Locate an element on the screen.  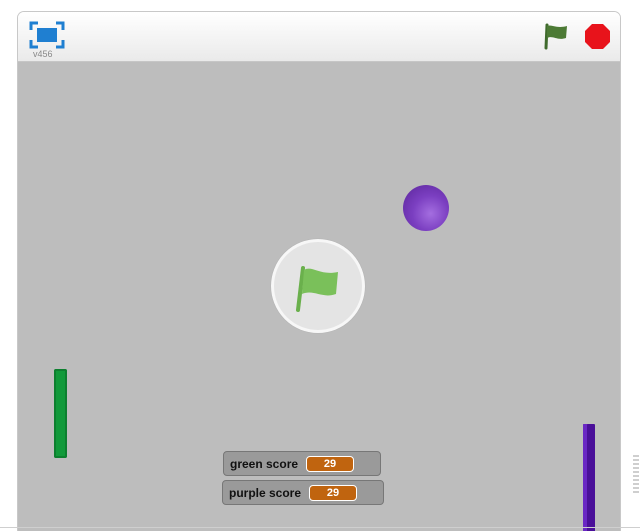
fullscreen-icon is located at coordinates (47, 35).